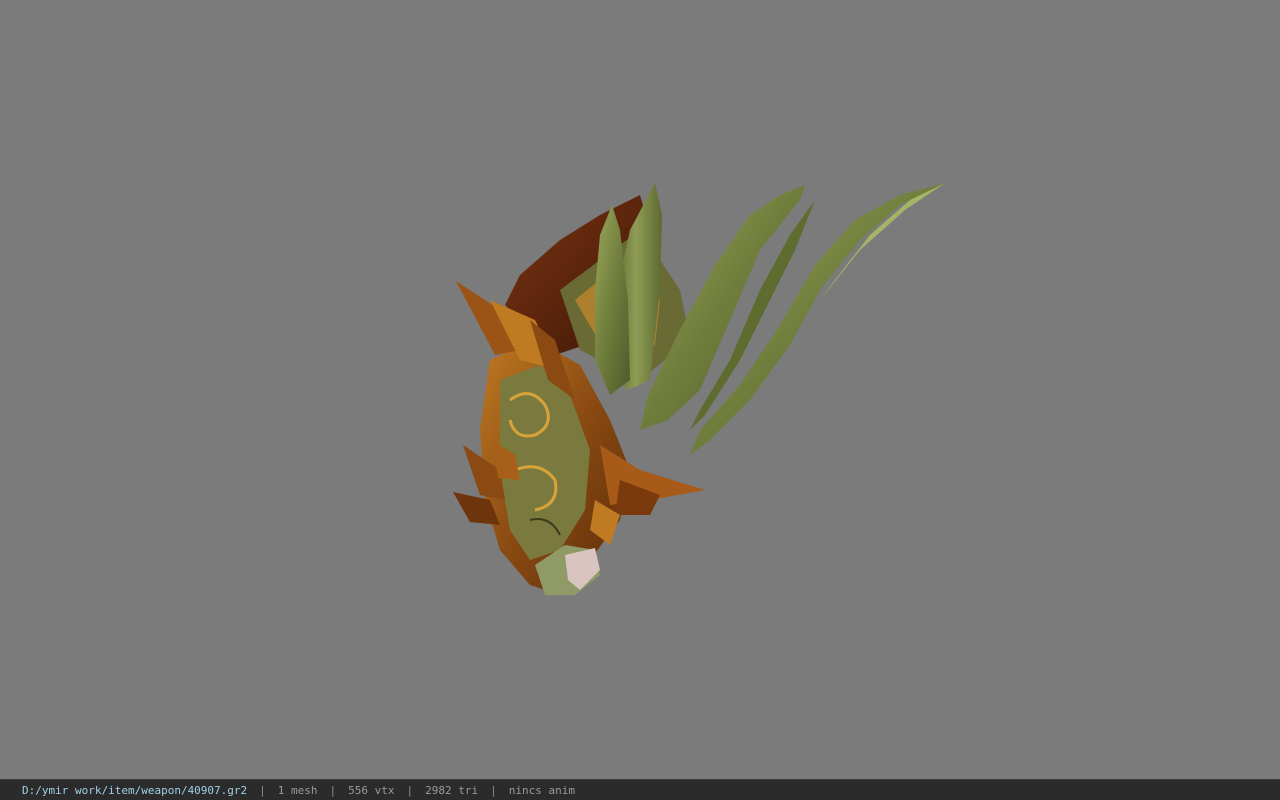 This screenshot has width=1280, height=800. Describe the element at coordinates (135, 790) in the screenshot. I see `file-path: D:/ymir work/item/weapon/40907.gr2` at that location.